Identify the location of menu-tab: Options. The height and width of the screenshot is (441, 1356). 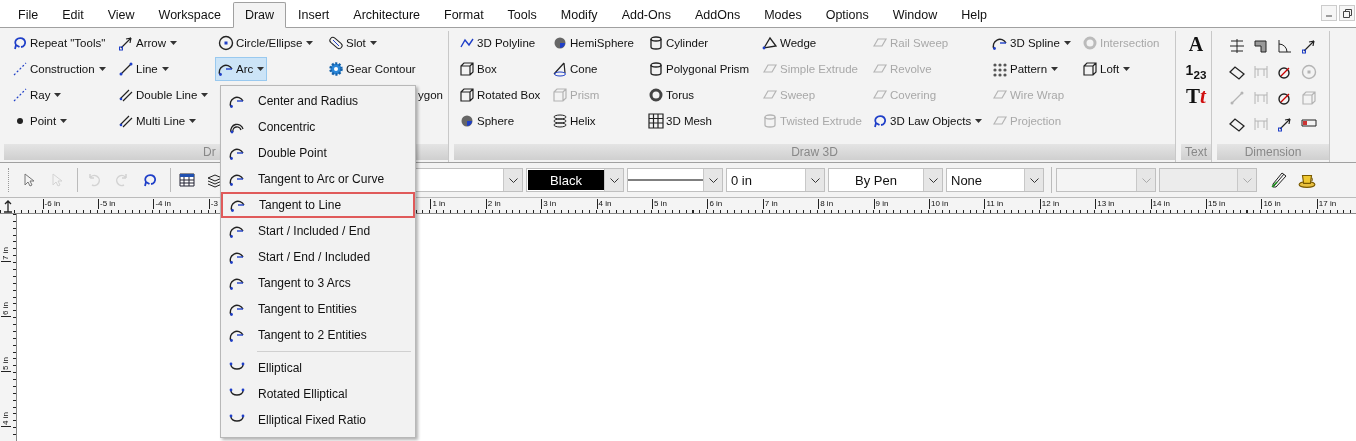
(847, 15).